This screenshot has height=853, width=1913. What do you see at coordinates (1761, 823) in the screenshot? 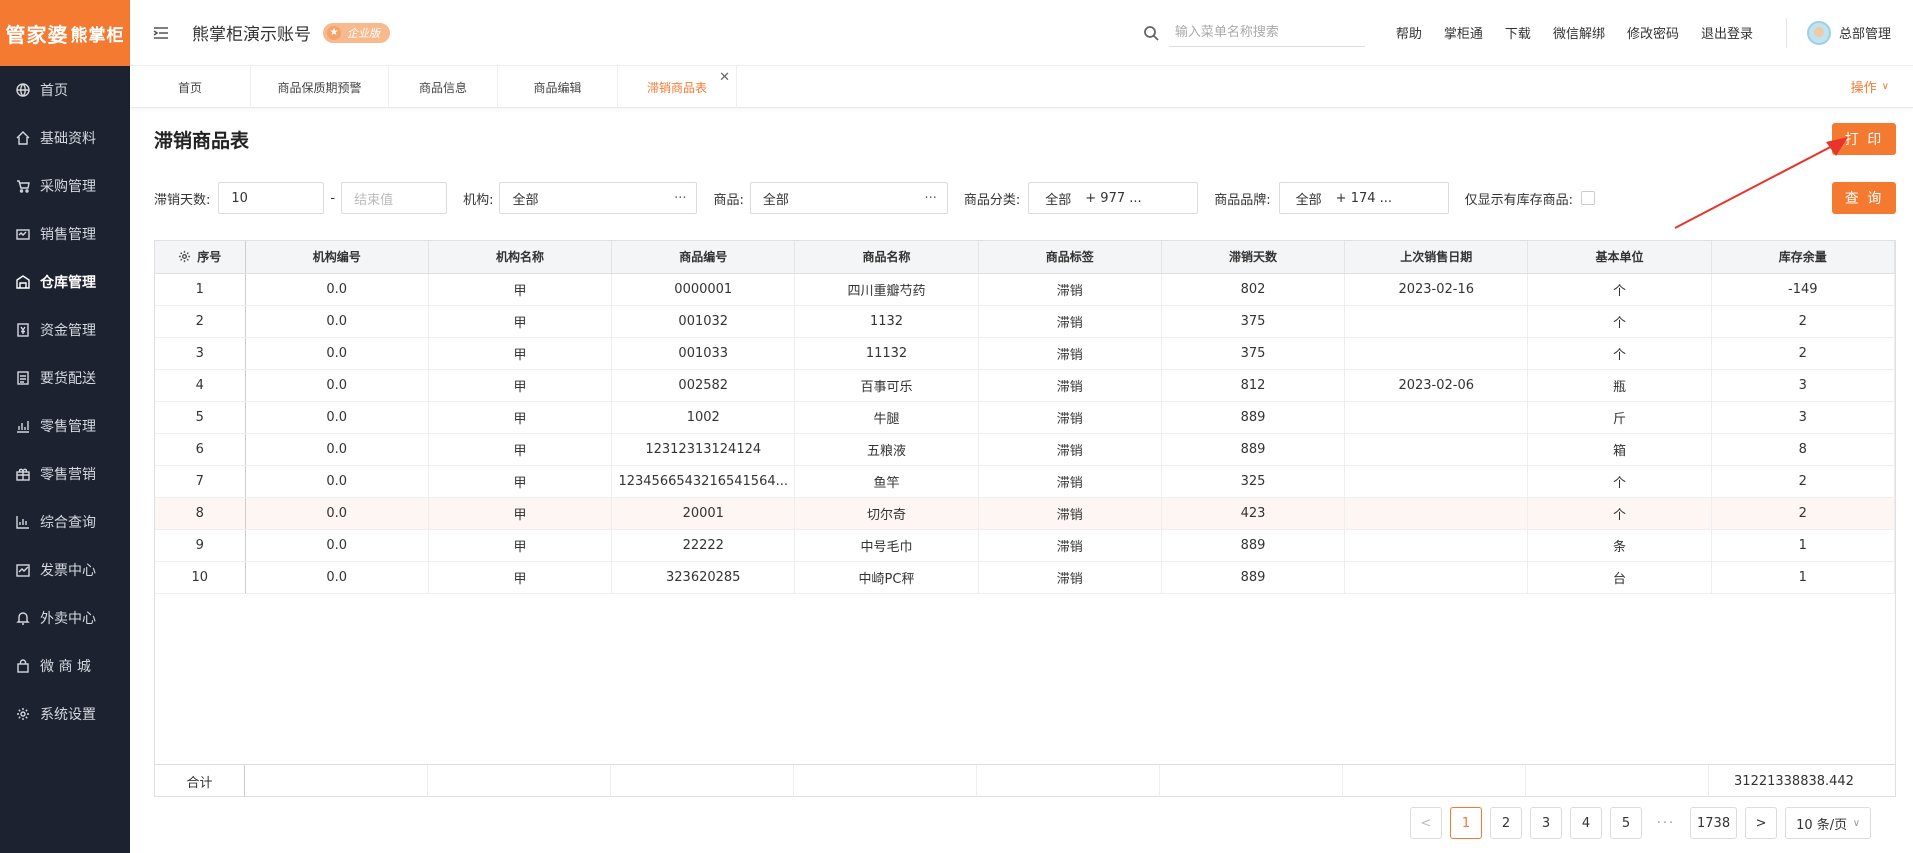
I see `next-page-button: >` at bounding box center [1761, 823].